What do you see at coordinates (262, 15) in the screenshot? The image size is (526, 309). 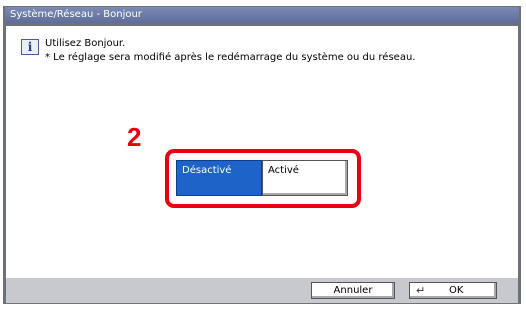 I see `window-title: Système/Réseau - Bonjour` at bounding box center [262, 15].